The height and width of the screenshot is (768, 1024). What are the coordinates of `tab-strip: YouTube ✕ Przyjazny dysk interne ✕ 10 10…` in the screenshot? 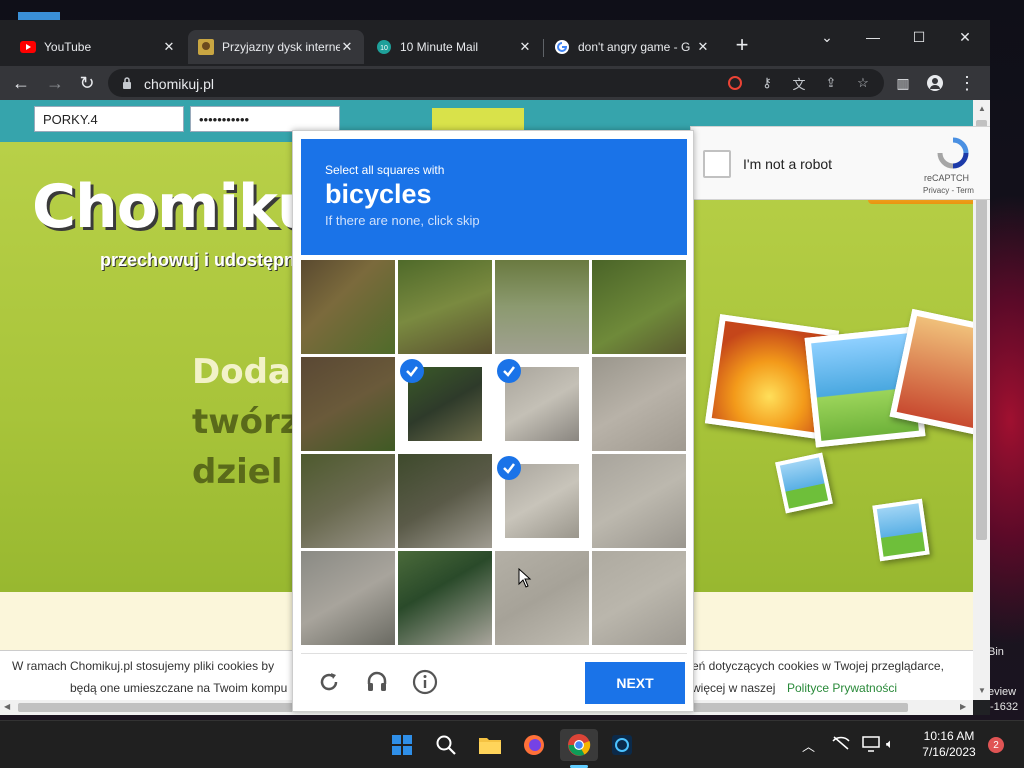 It's located at (495, 43).